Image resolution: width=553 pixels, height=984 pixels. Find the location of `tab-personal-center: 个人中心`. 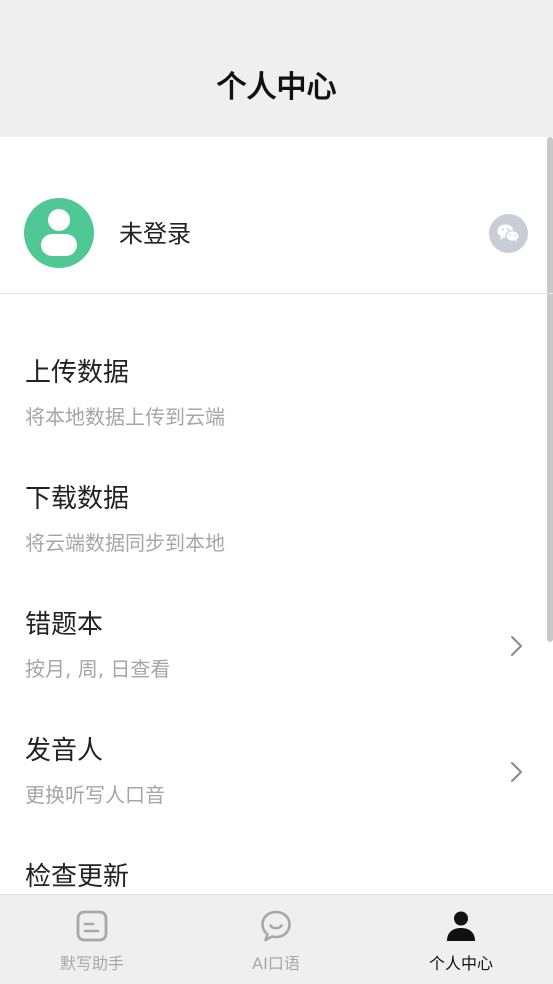

tab-personal-center: 个人中心 is located at coordinates (461, 939).